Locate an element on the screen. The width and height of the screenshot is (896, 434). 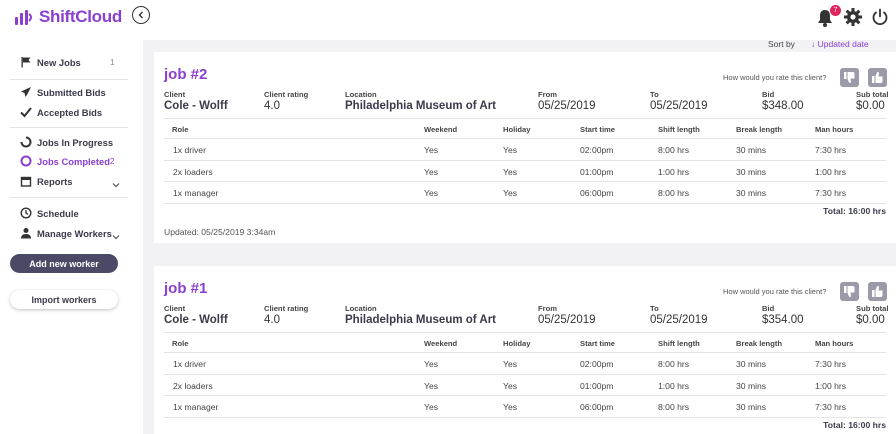
client-rating-field: Client rating 4.0 is located at coordinates (286, 101).